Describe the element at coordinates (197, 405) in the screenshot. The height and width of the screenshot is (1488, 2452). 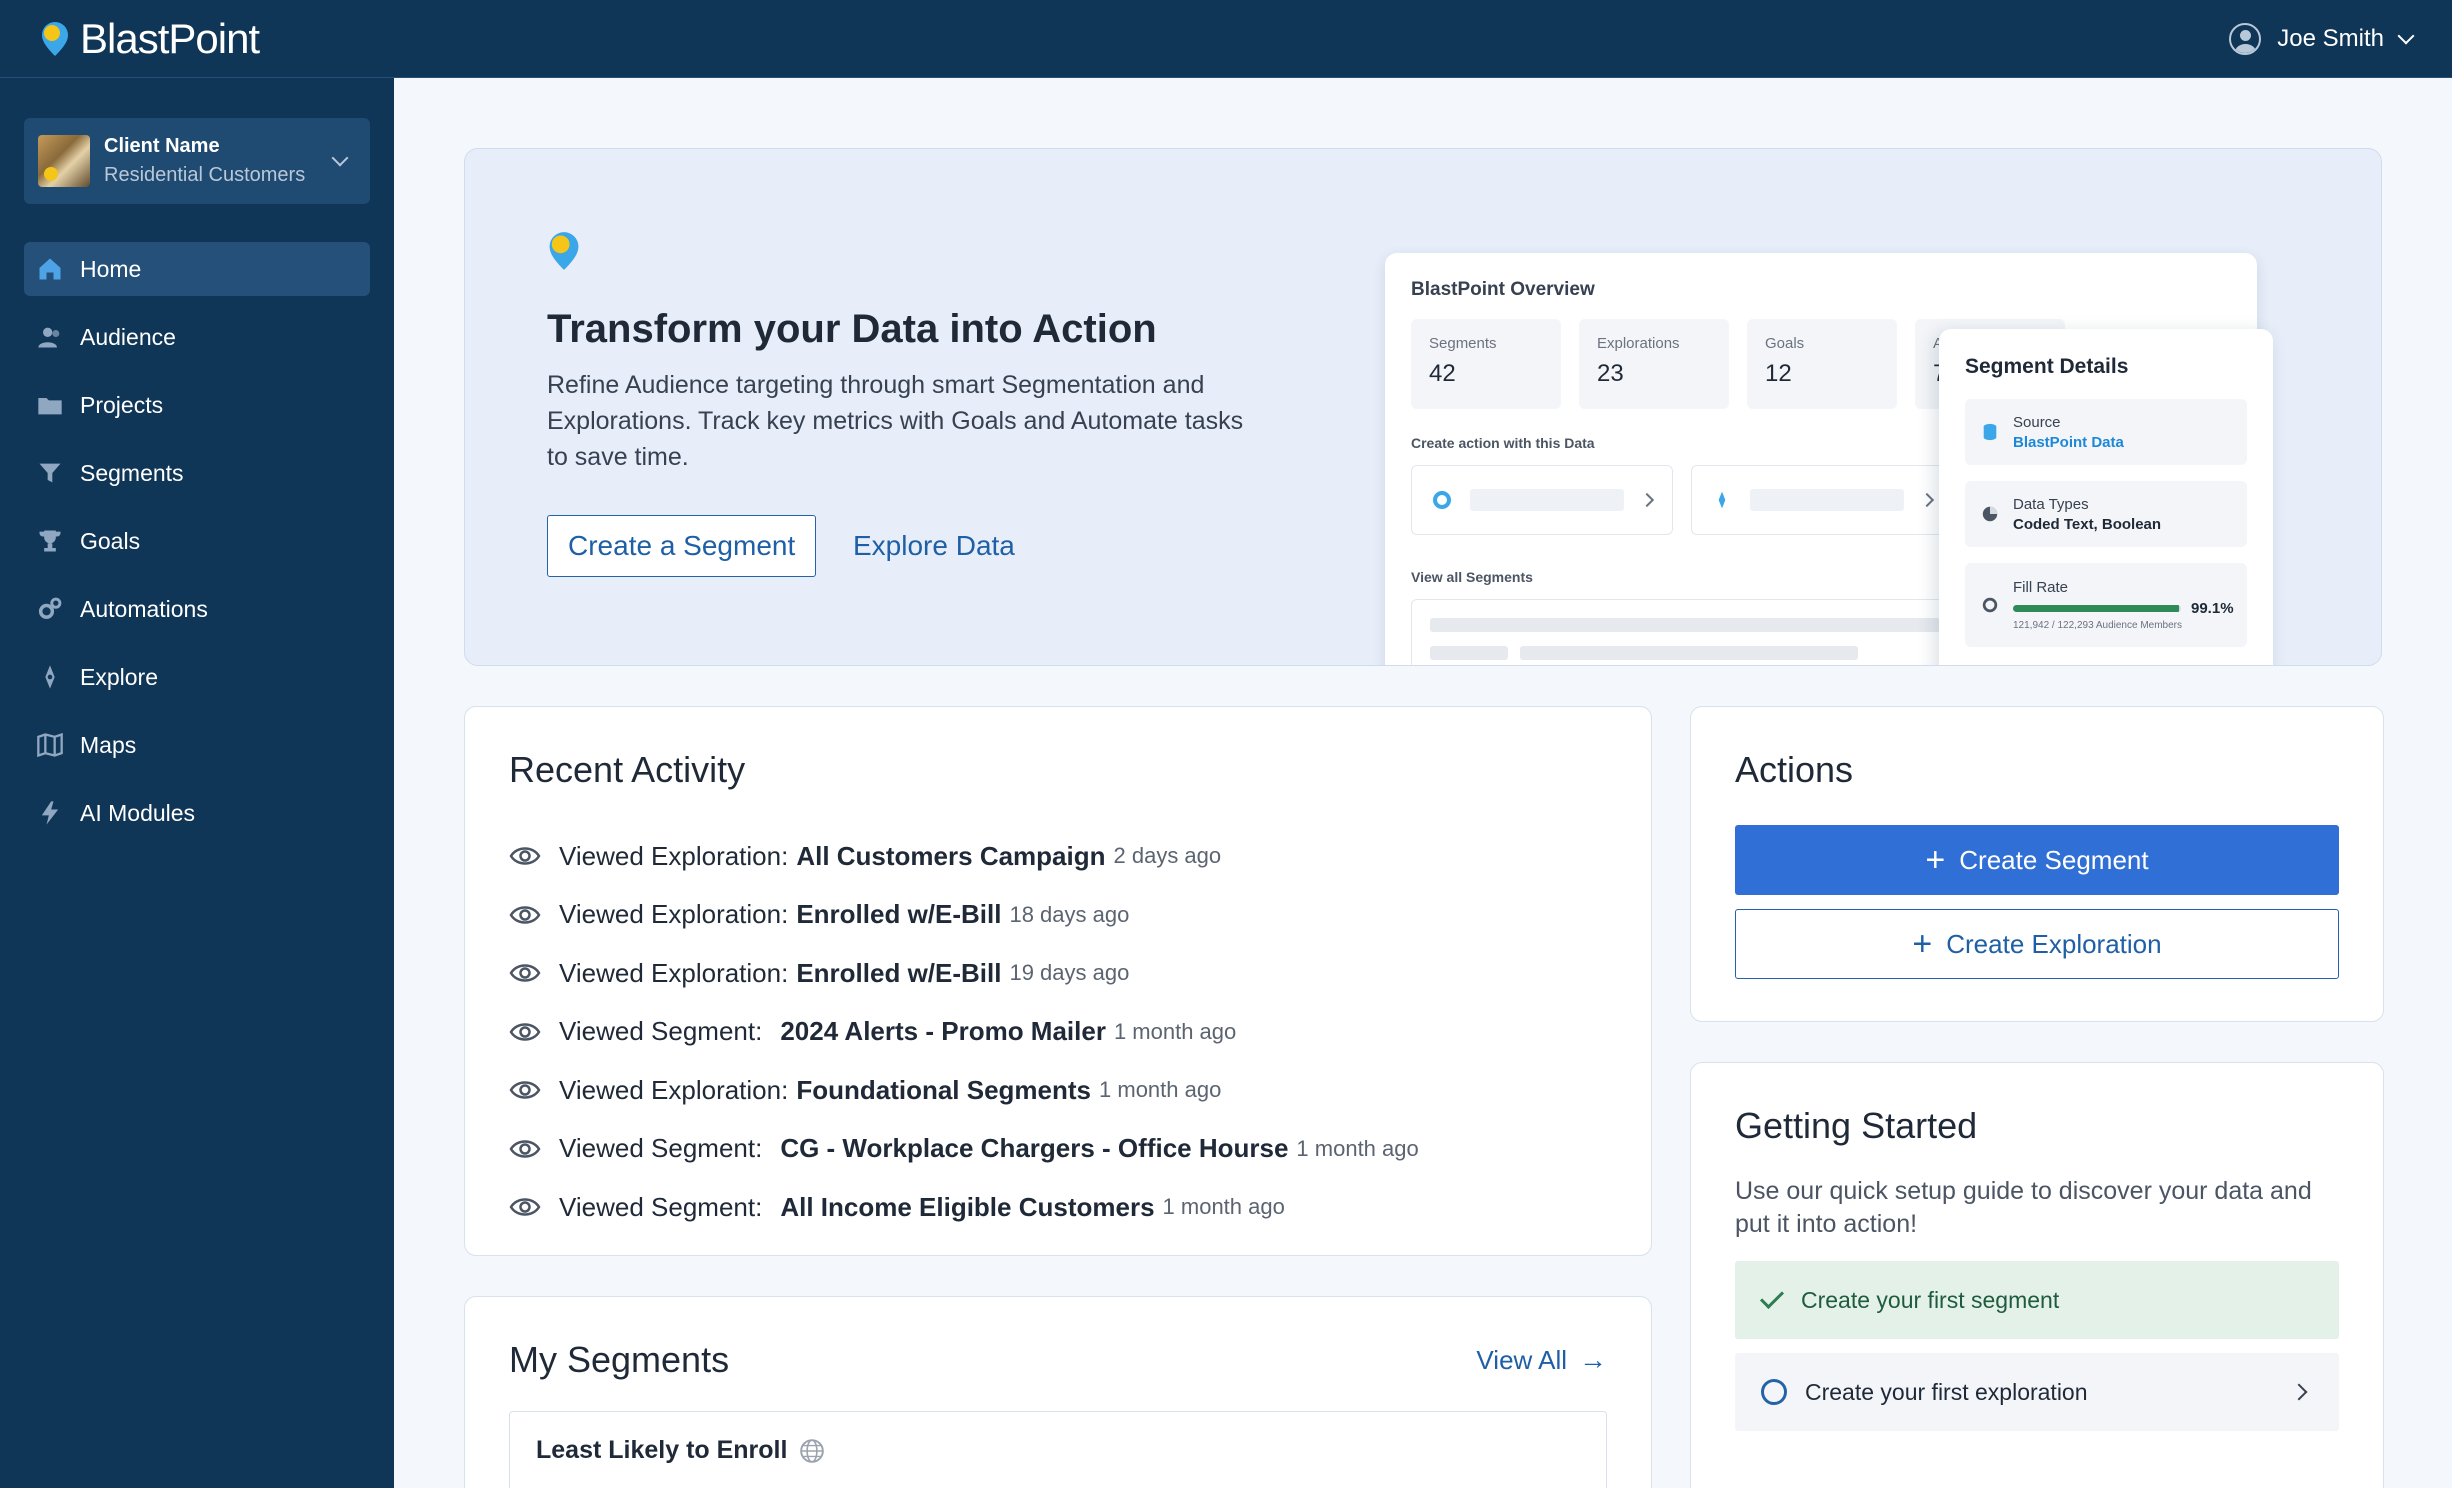
I see `sidebar-item-projects: Projects` at that location.